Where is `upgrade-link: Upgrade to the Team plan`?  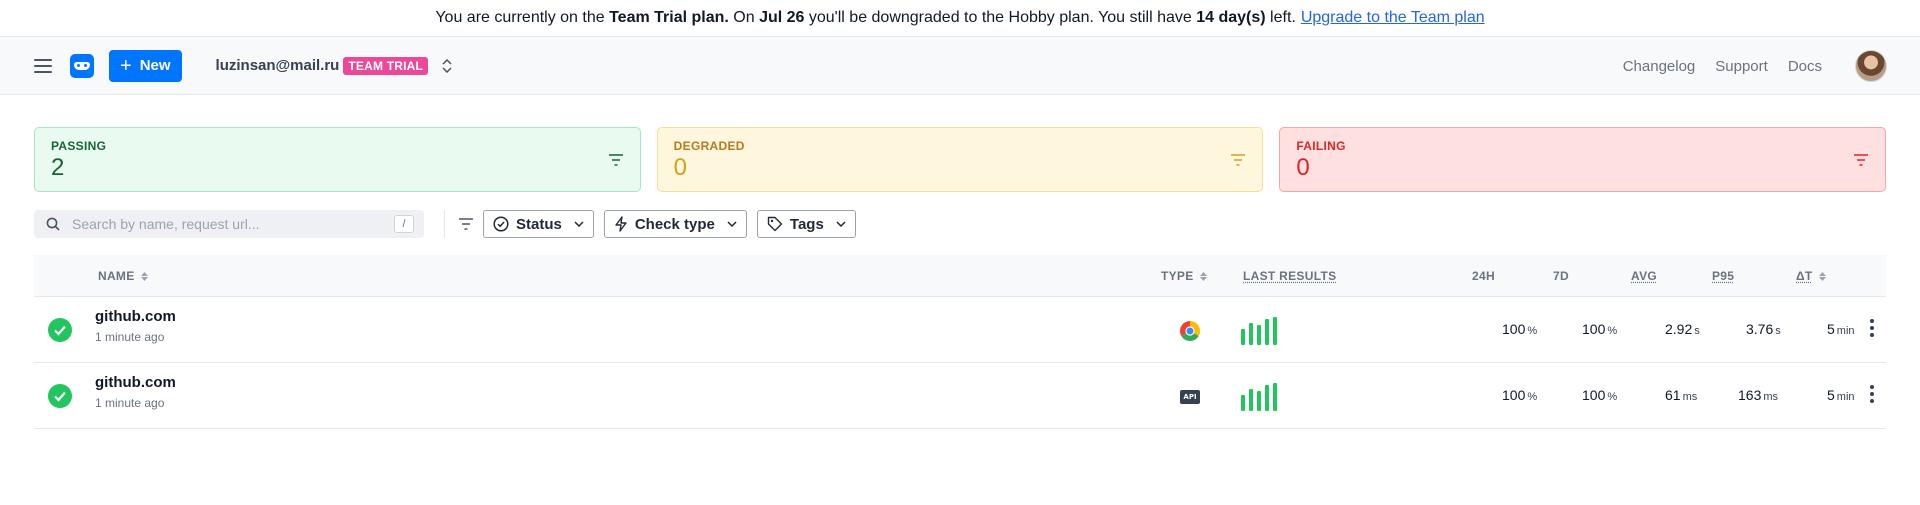 upgrade-link: Upgrade to the Team plan is located at coordinates (1393, 18).